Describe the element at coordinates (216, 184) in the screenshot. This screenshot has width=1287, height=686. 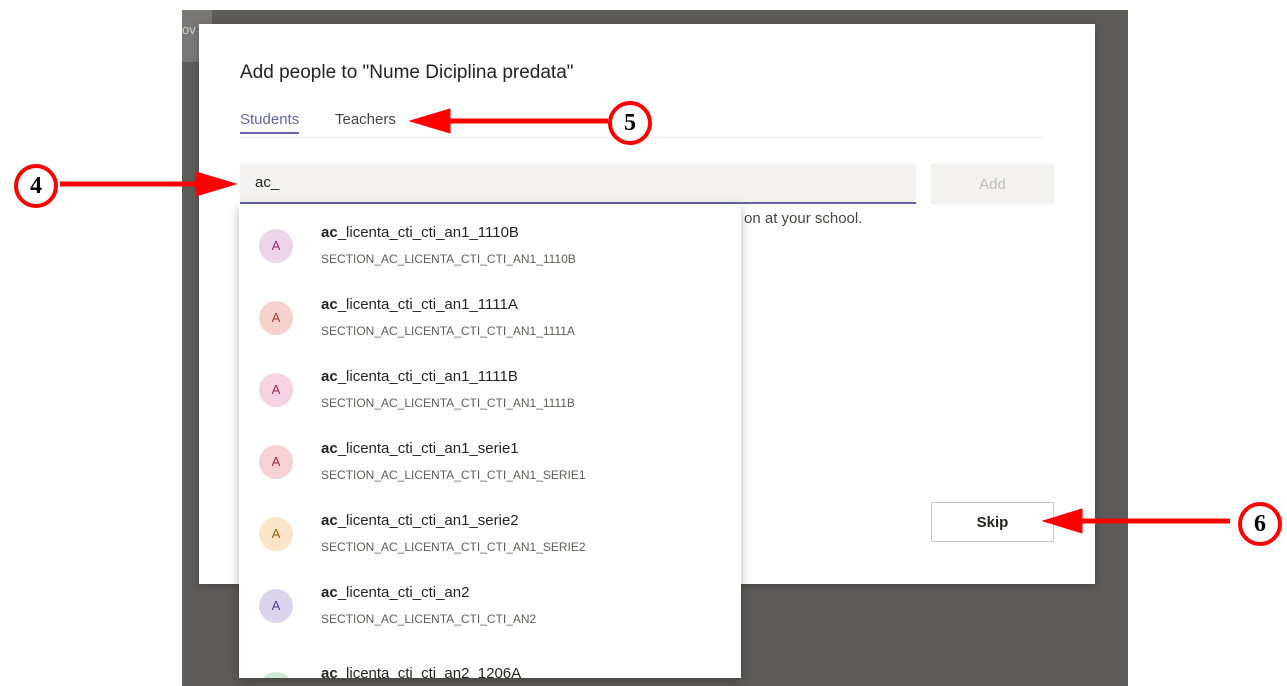
I see `arrowhead-search-input` at that location.